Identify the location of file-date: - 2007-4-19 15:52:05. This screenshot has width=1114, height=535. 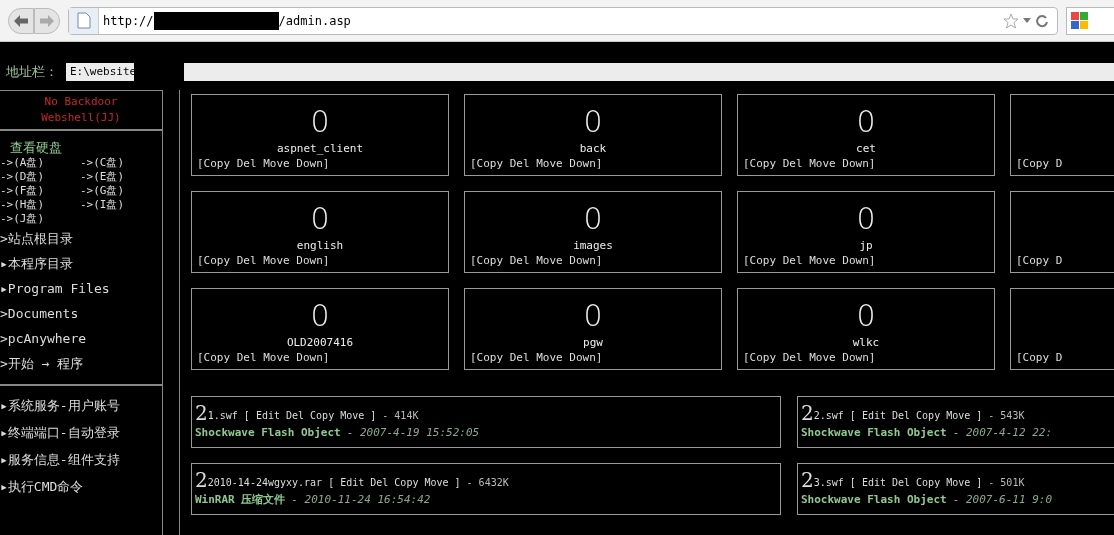
(413, 432).